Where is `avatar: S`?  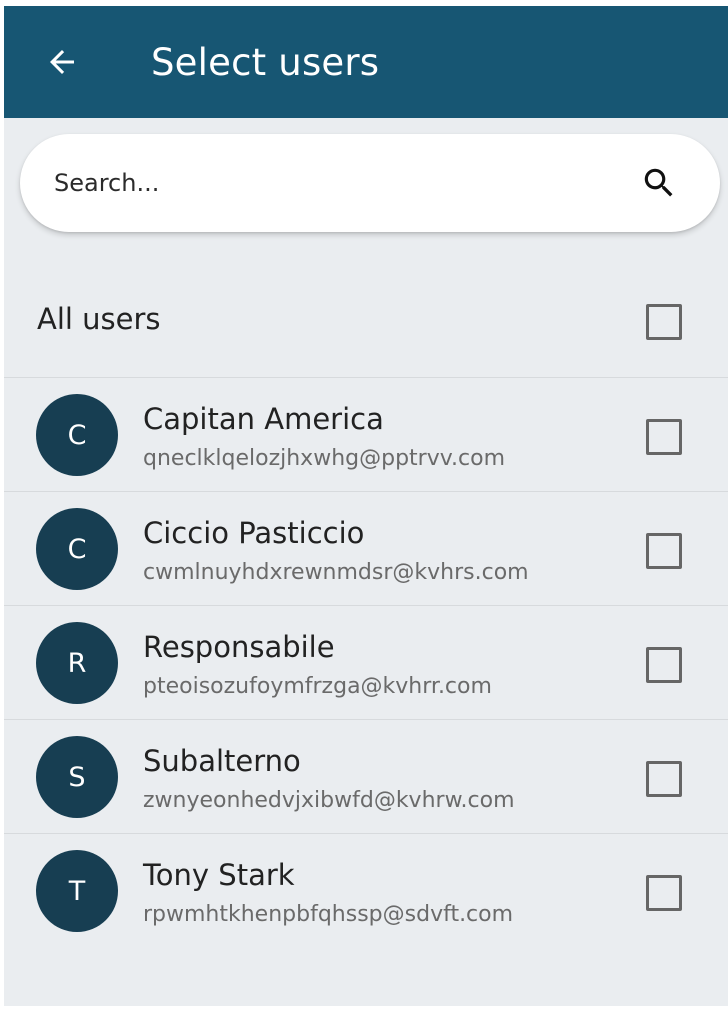 avatar: S is located at coordinates (77, 777).